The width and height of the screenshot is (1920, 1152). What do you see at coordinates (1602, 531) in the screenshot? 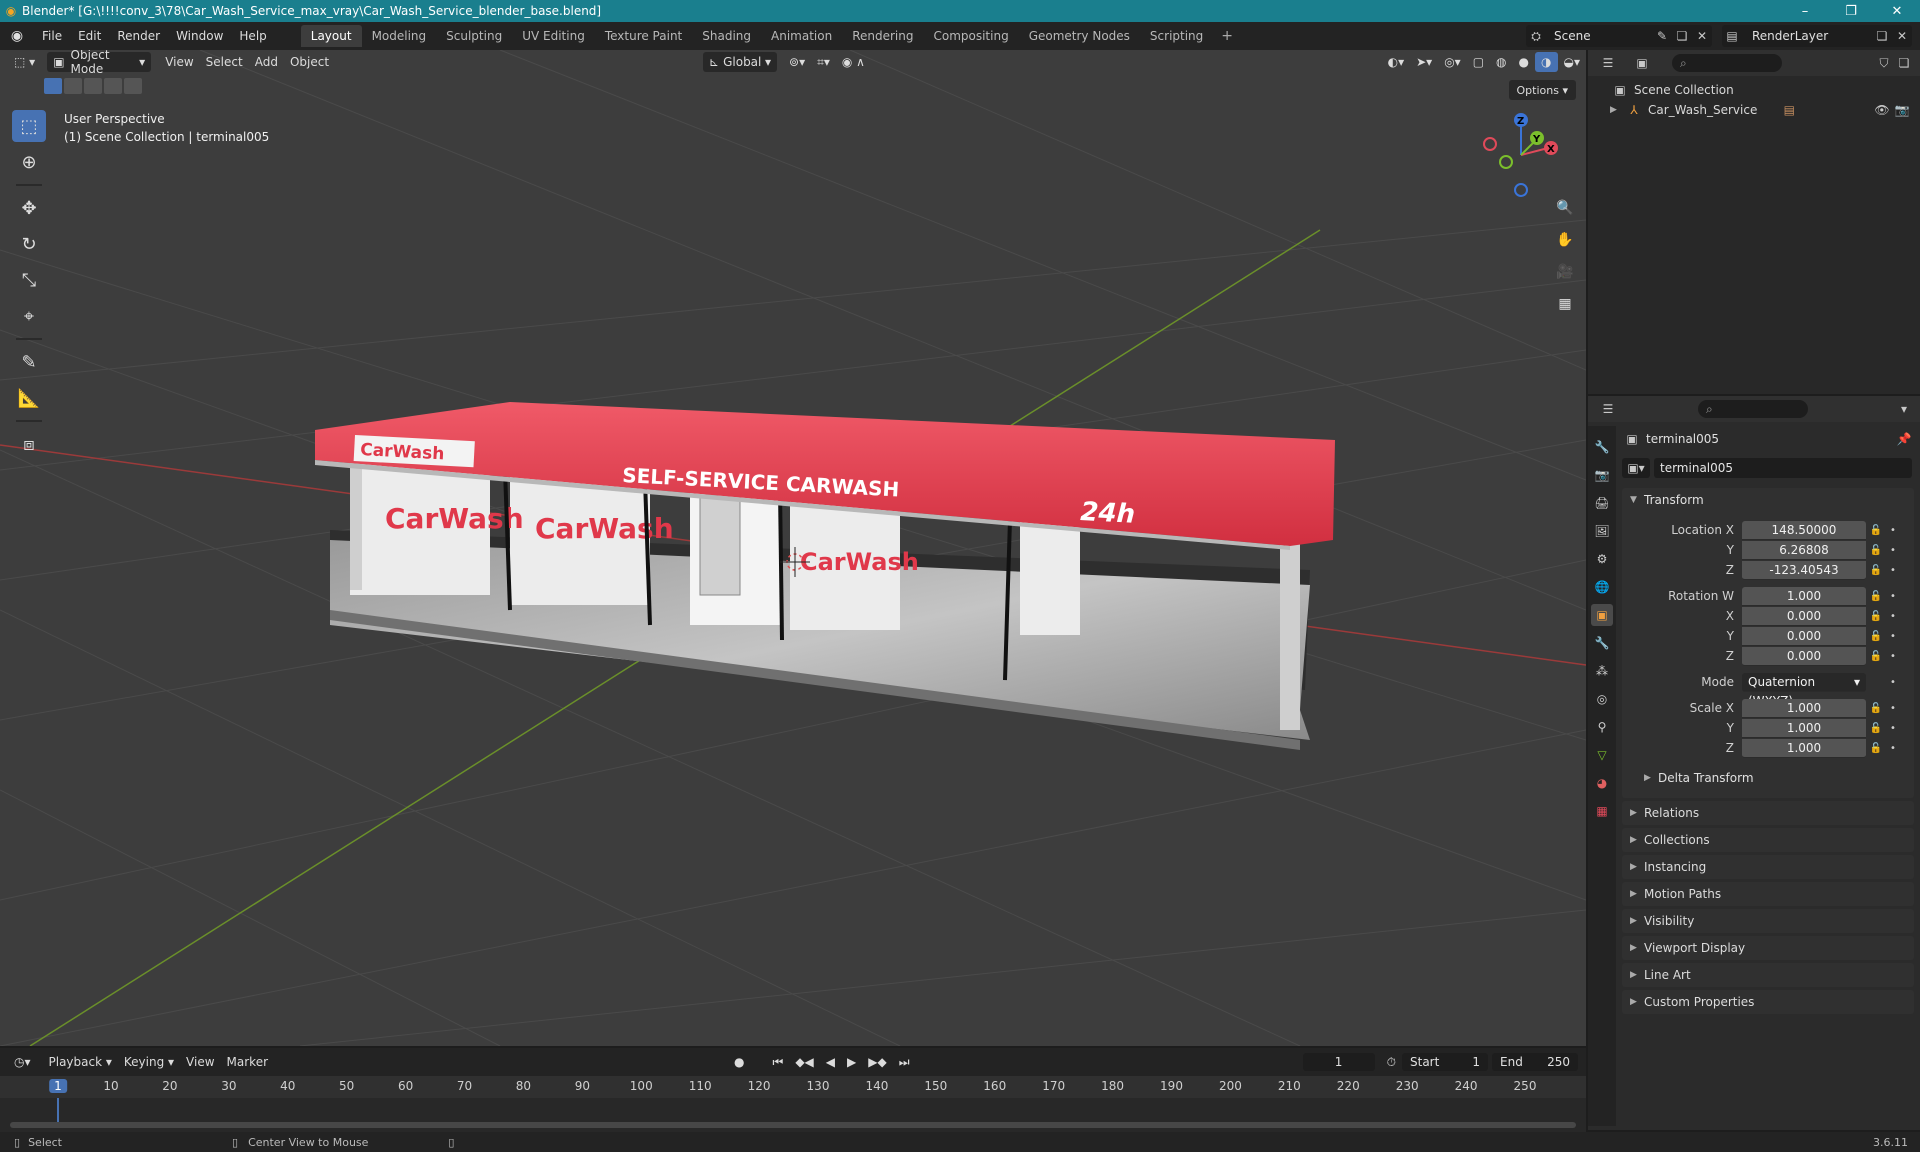
I see `view-layer-tab-icon: 🖼` at bounding box center [1602, 531].